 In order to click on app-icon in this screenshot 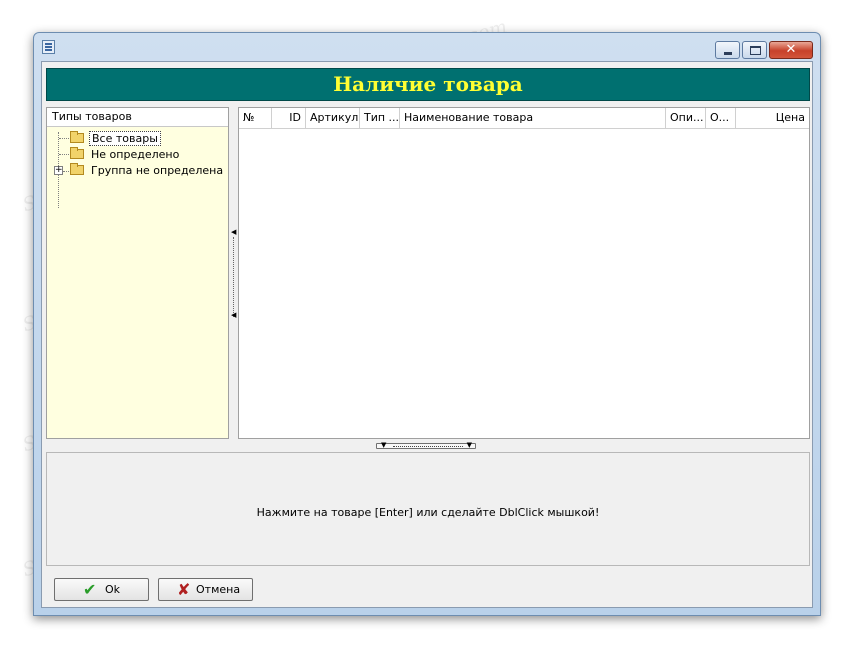, I will do `click(48, 47)`.